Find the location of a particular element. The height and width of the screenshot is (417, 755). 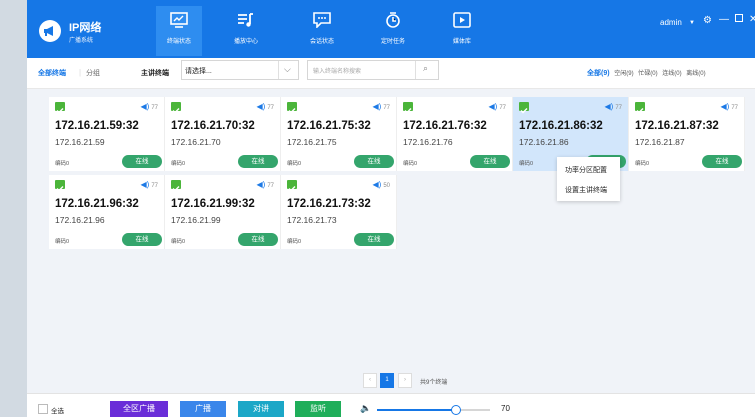

terminal-card: ◀) 77 172.16.21.87:32 172.16.21.87 编码0 在线 is located at coordinates (687, 134).